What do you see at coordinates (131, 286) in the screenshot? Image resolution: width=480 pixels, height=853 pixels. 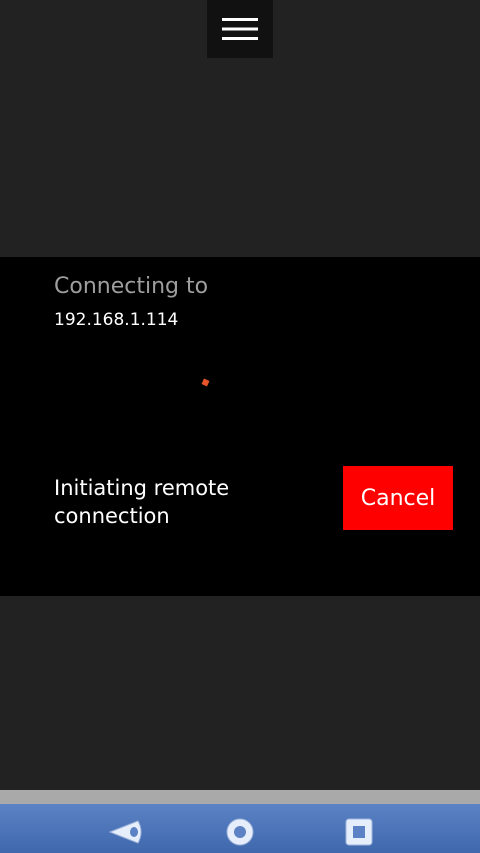 I see `dialog-title: Connecting to` at bounding box center [131, 286].